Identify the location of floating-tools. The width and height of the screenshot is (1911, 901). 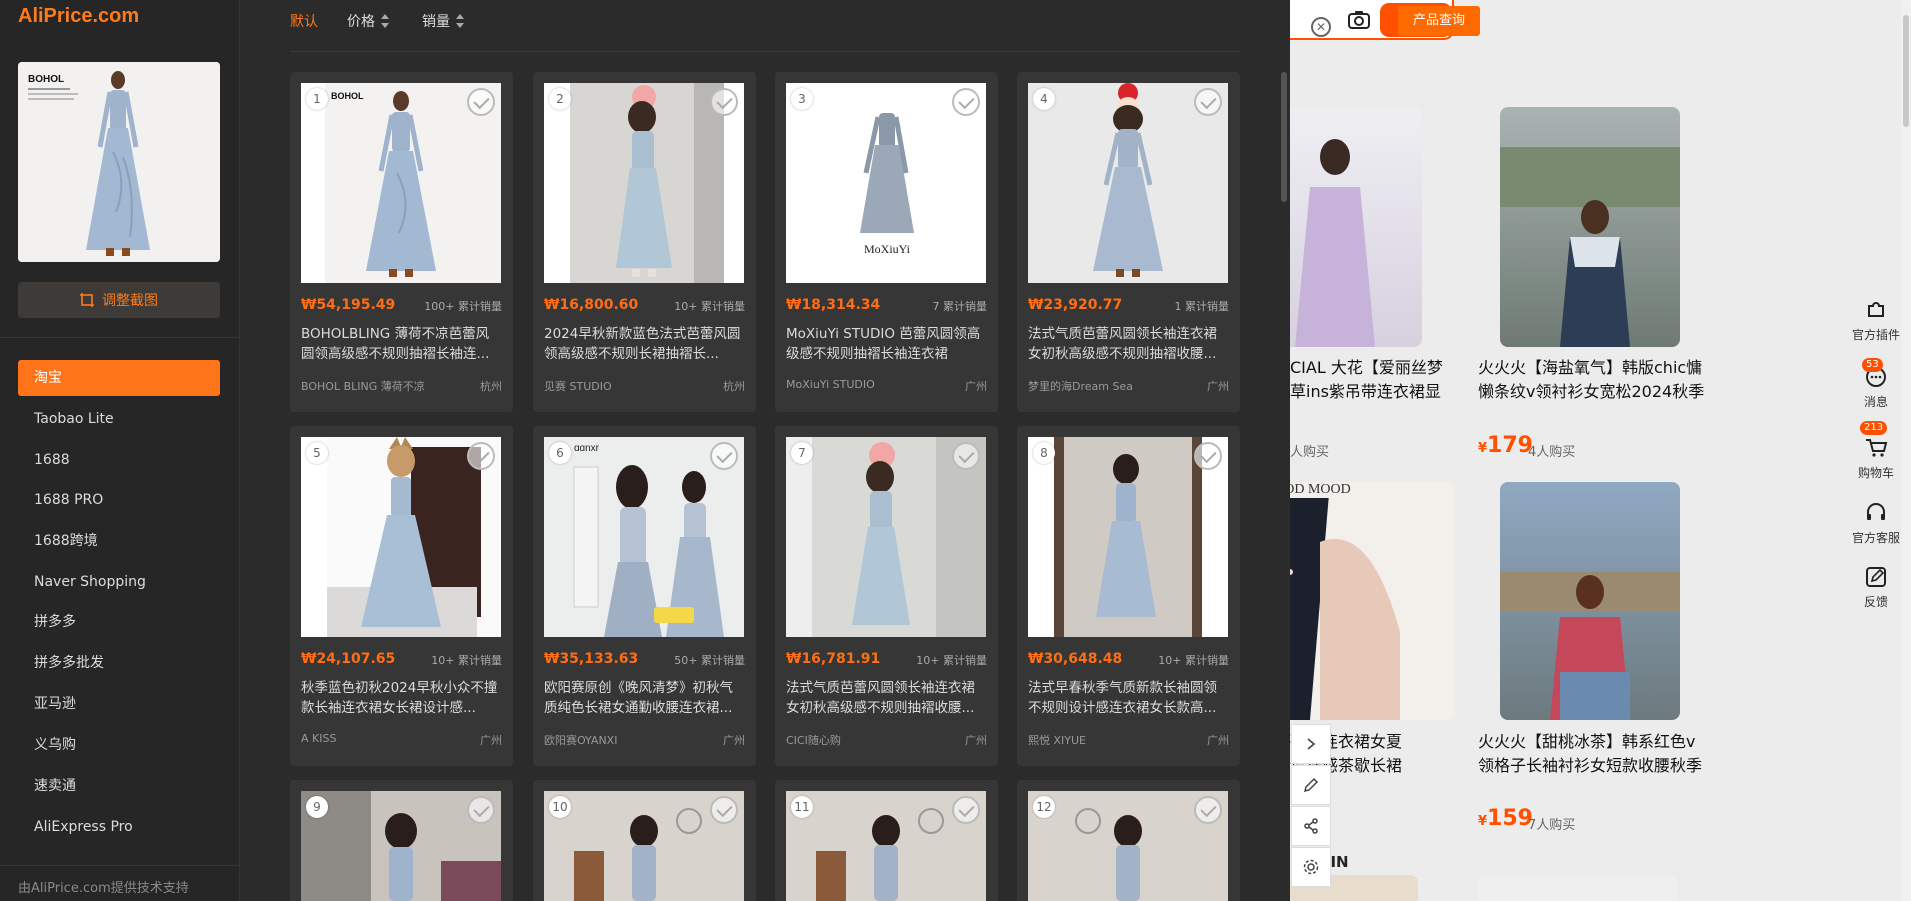
(1311, 806).